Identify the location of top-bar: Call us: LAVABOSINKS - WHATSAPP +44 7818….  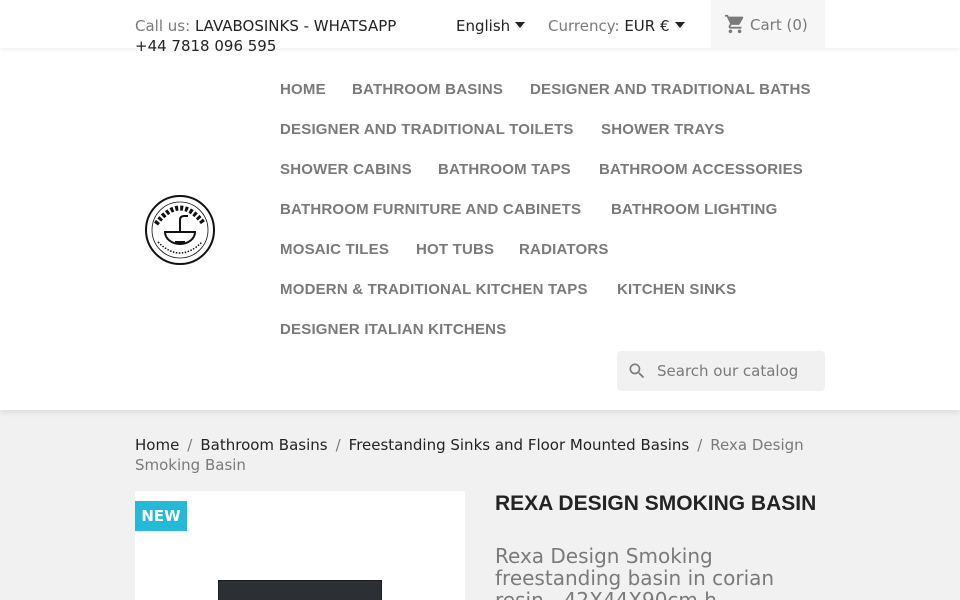
(480, 27).